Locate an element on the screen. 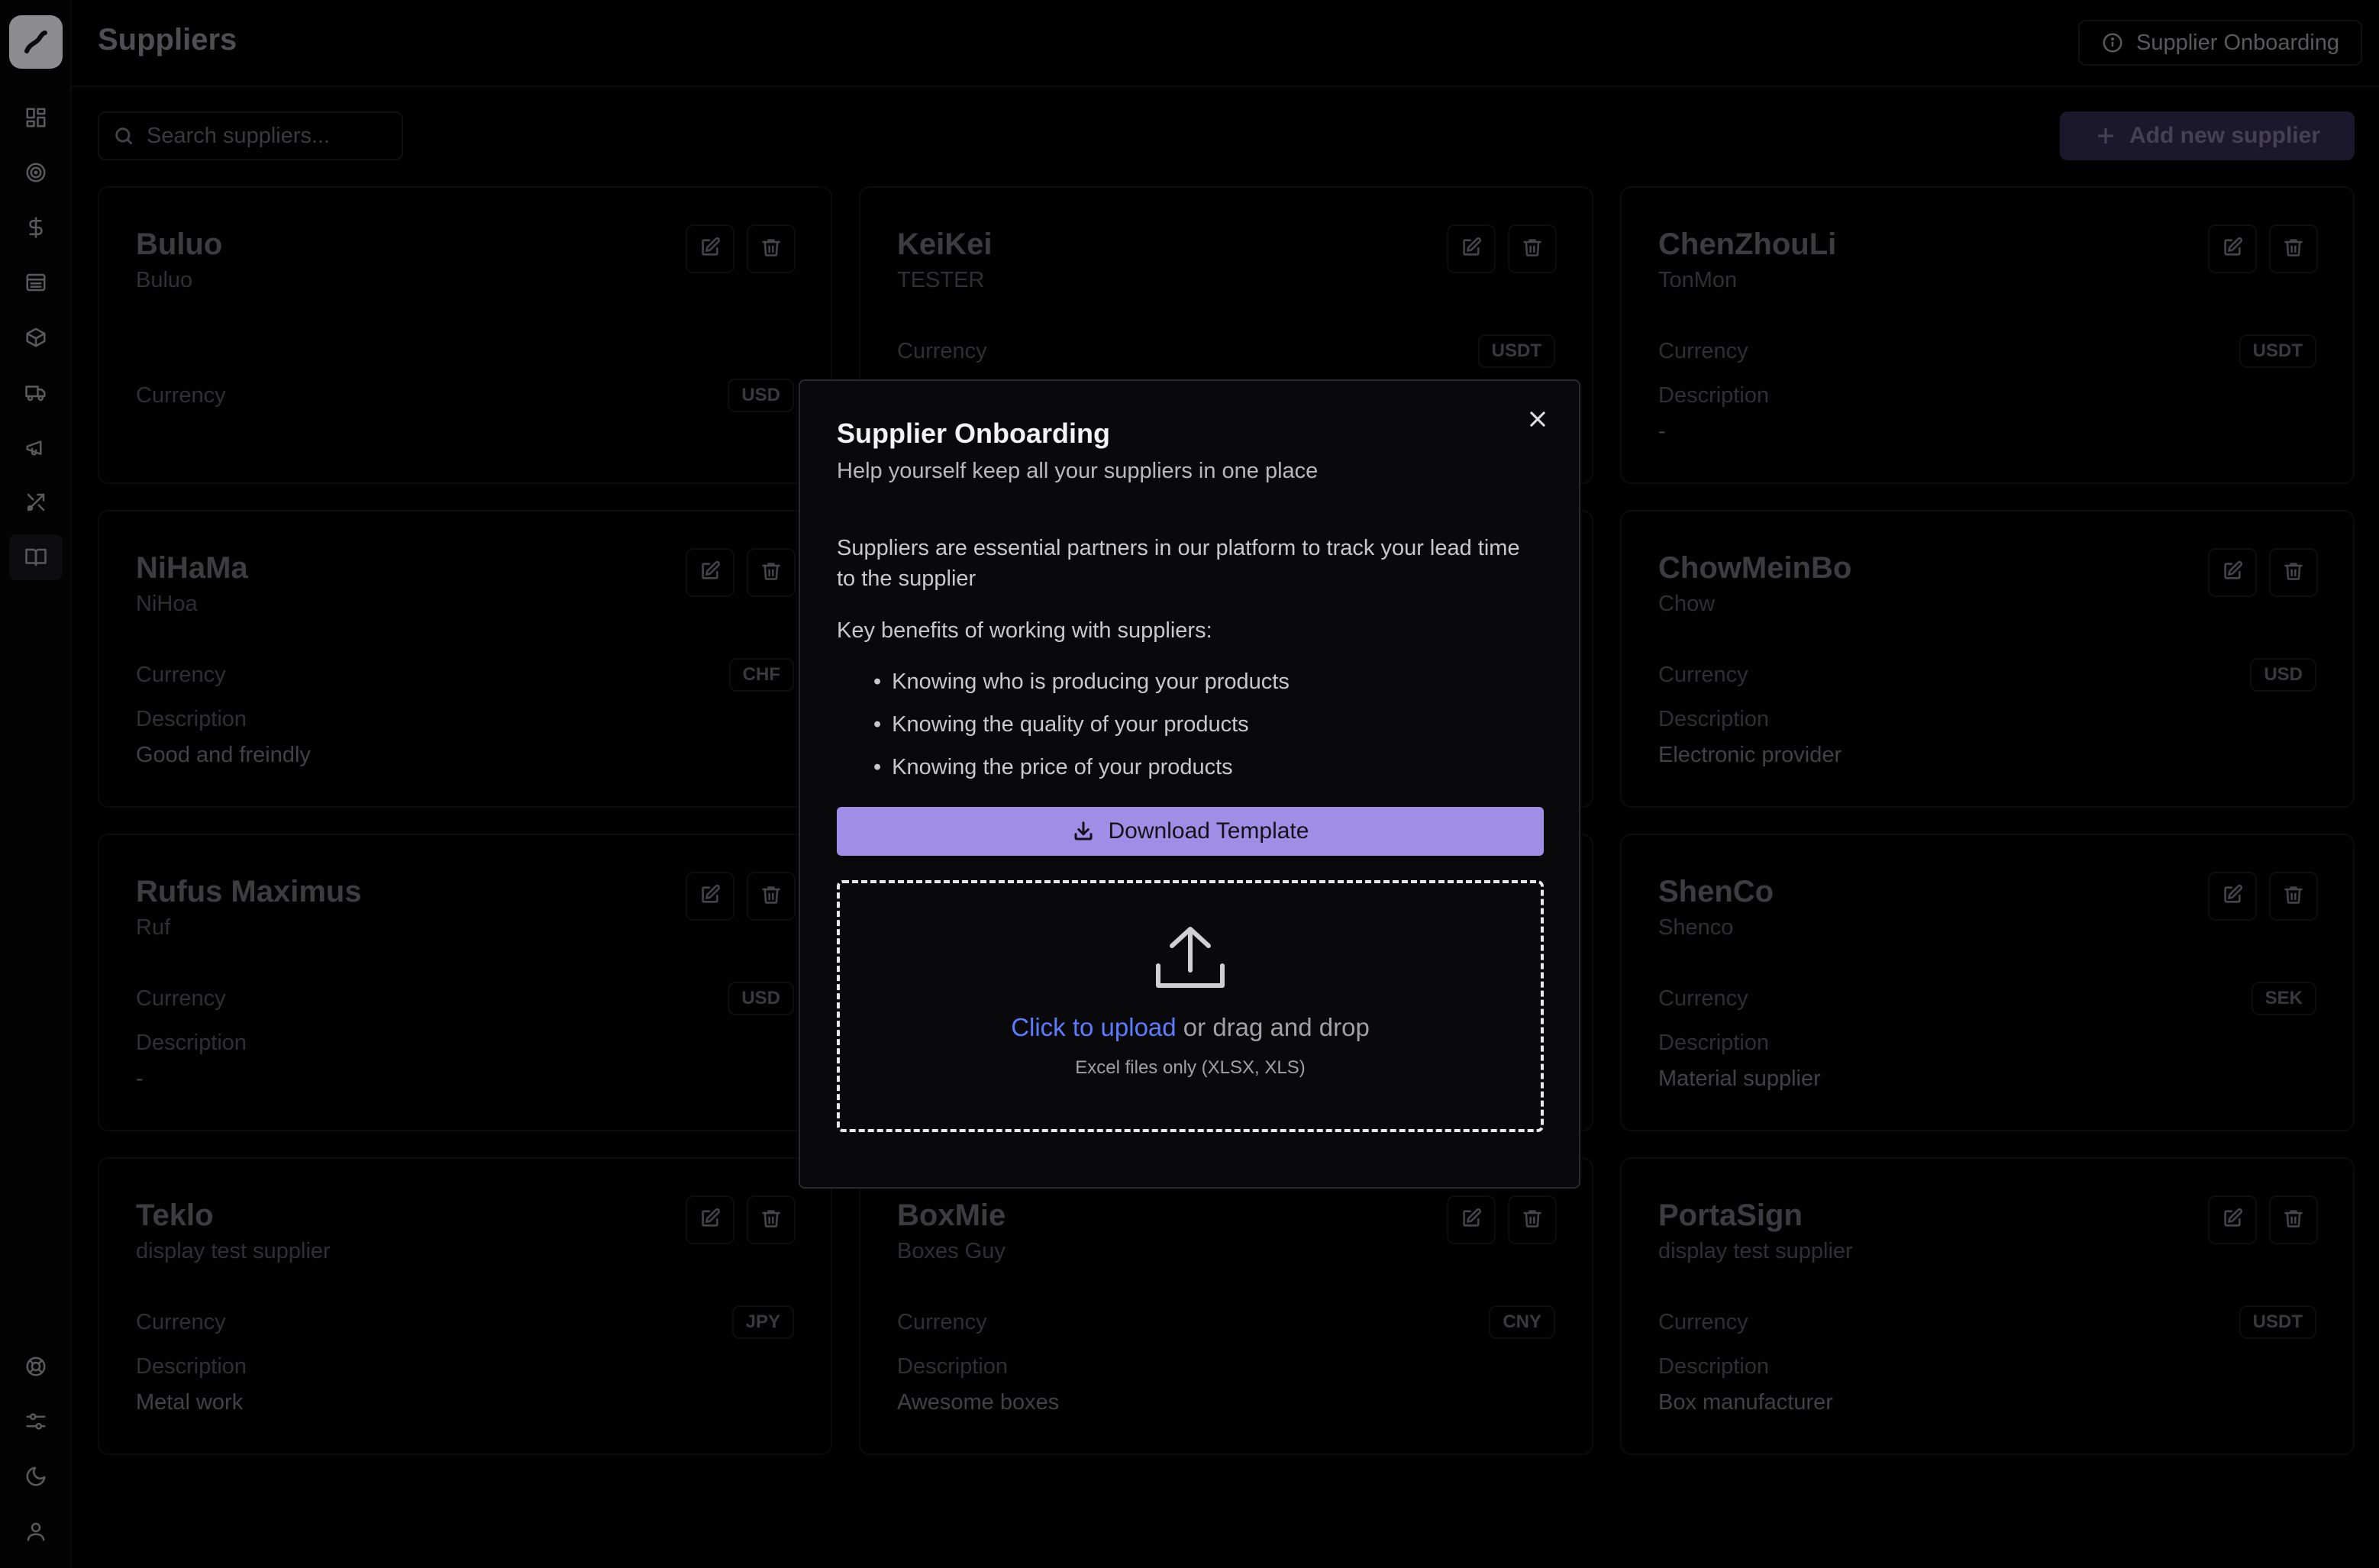  download-template-button: Download Template is located at coordinates (1190, 831).